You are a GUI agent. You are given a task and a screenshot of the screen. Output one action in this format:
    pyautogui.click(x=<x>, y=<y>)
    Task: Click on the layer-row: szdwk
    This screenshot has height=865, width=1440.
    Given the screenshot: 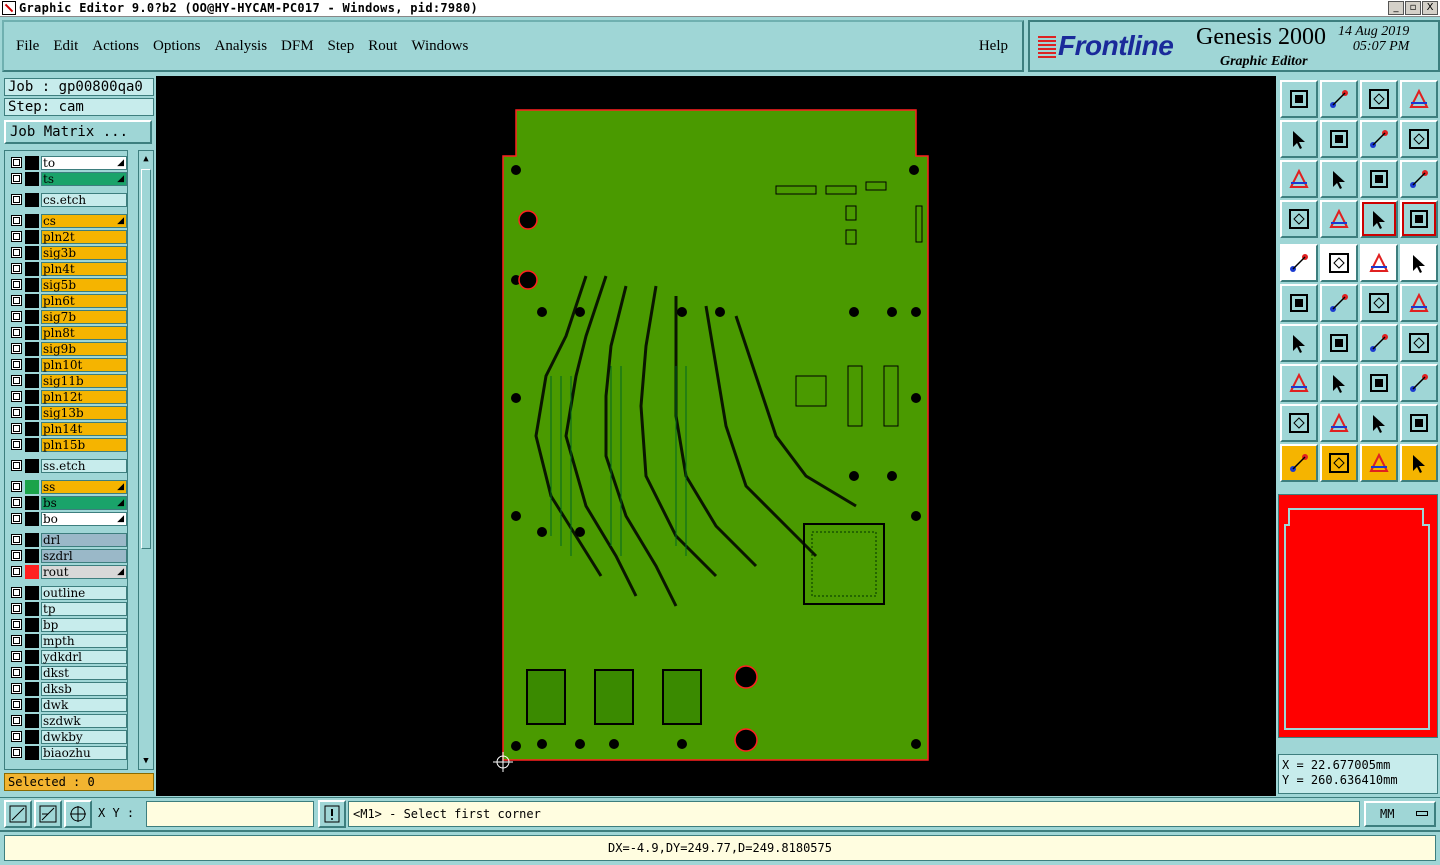 What is the action you would take?
    pyautogui.click(x=67, y=720)
    